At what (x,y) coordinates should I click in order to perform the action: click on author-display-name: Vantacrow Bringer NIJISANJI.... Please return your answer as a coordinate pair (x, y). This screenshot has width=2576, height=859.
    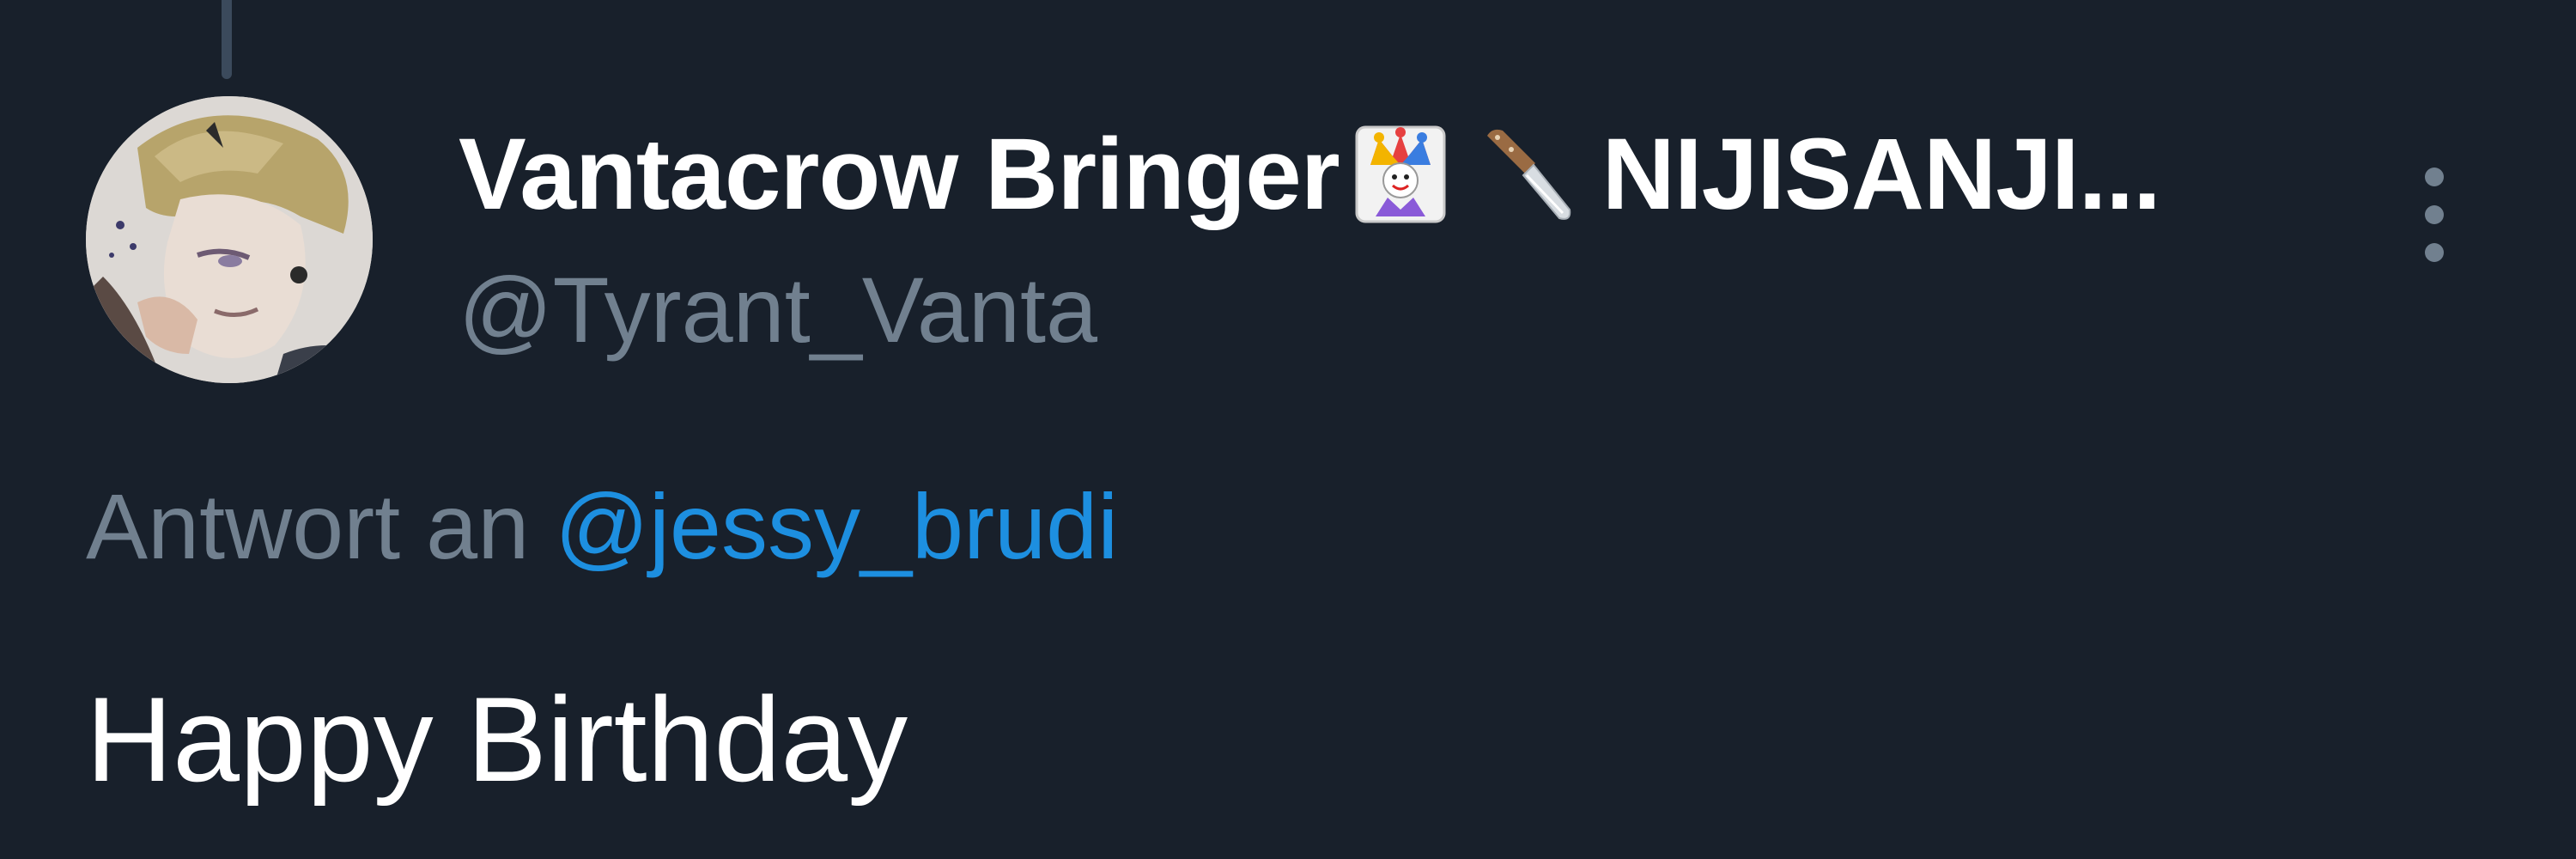
    Looking at the image, I should click on (1310, 174).